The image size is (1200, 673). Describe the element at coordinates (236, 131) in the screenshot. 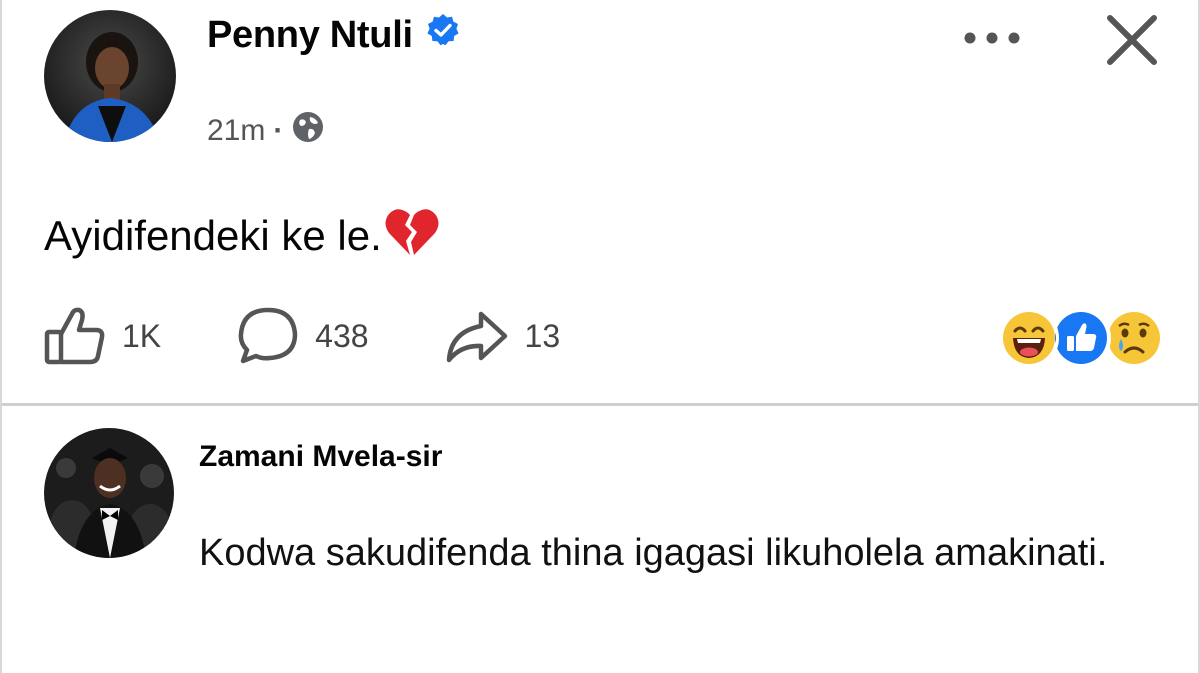

I see `post-time: 21m` at that location.